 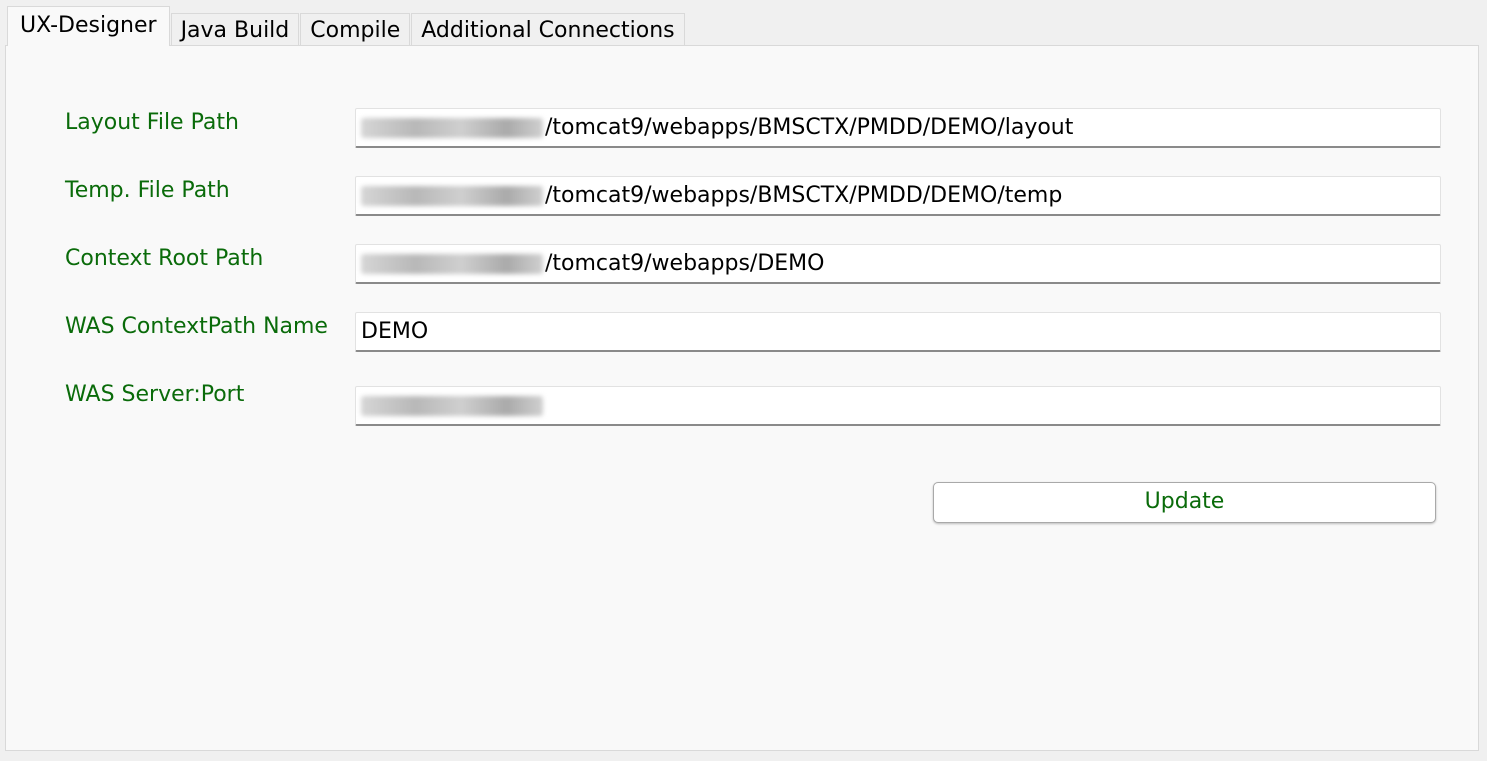 What do you see at coordinates (355, 29) in the screenshot?
I see `tab-compile: Compile` at bounding box center [355, 29].